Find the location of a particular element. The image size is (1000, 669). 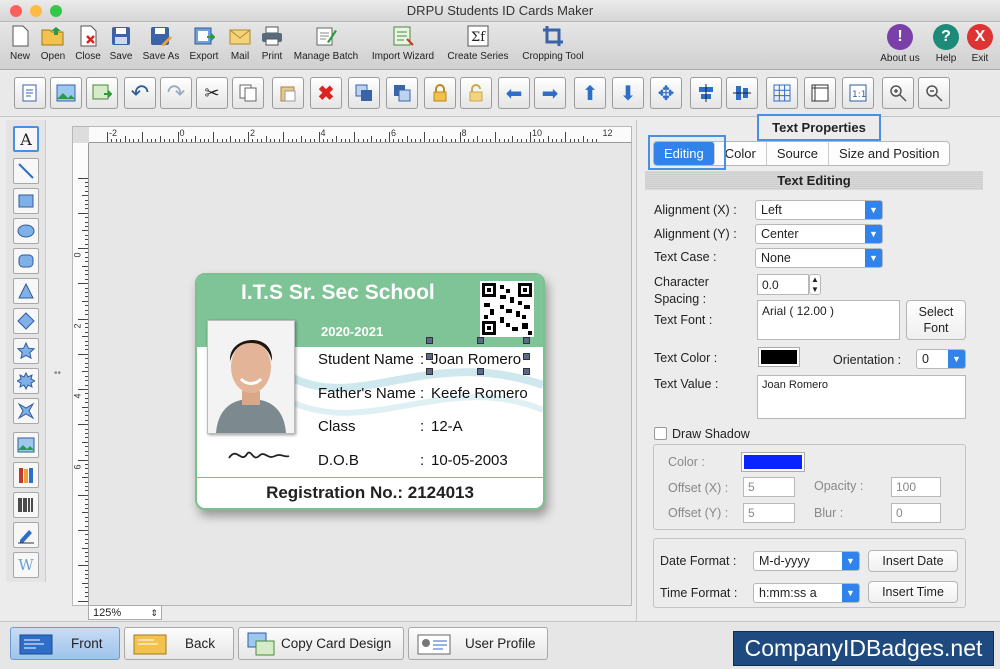

copy-card-design-button: Copy Card Design is located at coordinates (321, 643).